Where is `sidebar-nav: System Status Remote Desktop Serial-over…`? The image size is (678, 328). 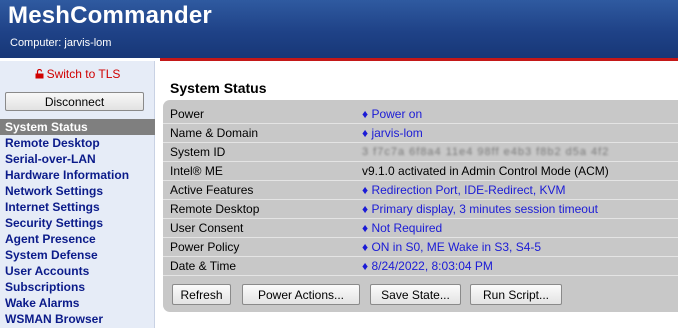 sidebar-nav: System Status Remote Desktop Serial-over… is located at coordinates (77, 223).